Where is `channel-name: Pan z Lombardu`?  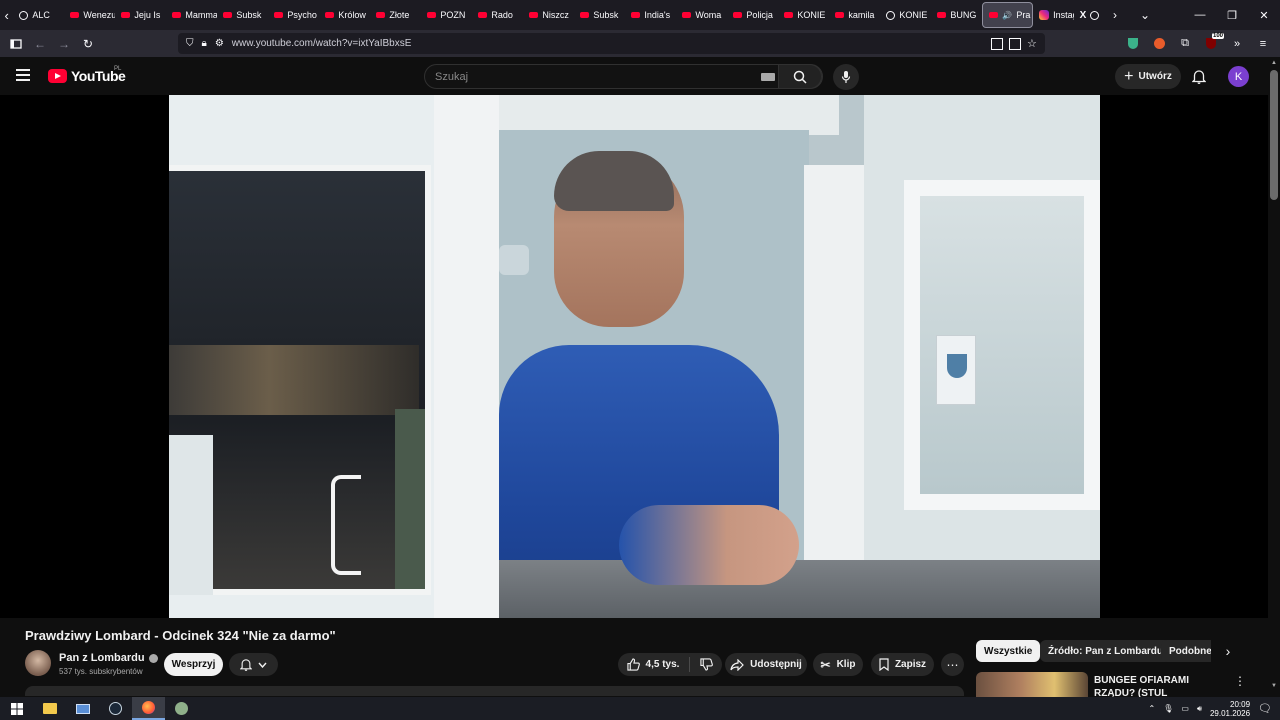 channel-name: Pan z Lombardu is located at coordinates (108, 658).